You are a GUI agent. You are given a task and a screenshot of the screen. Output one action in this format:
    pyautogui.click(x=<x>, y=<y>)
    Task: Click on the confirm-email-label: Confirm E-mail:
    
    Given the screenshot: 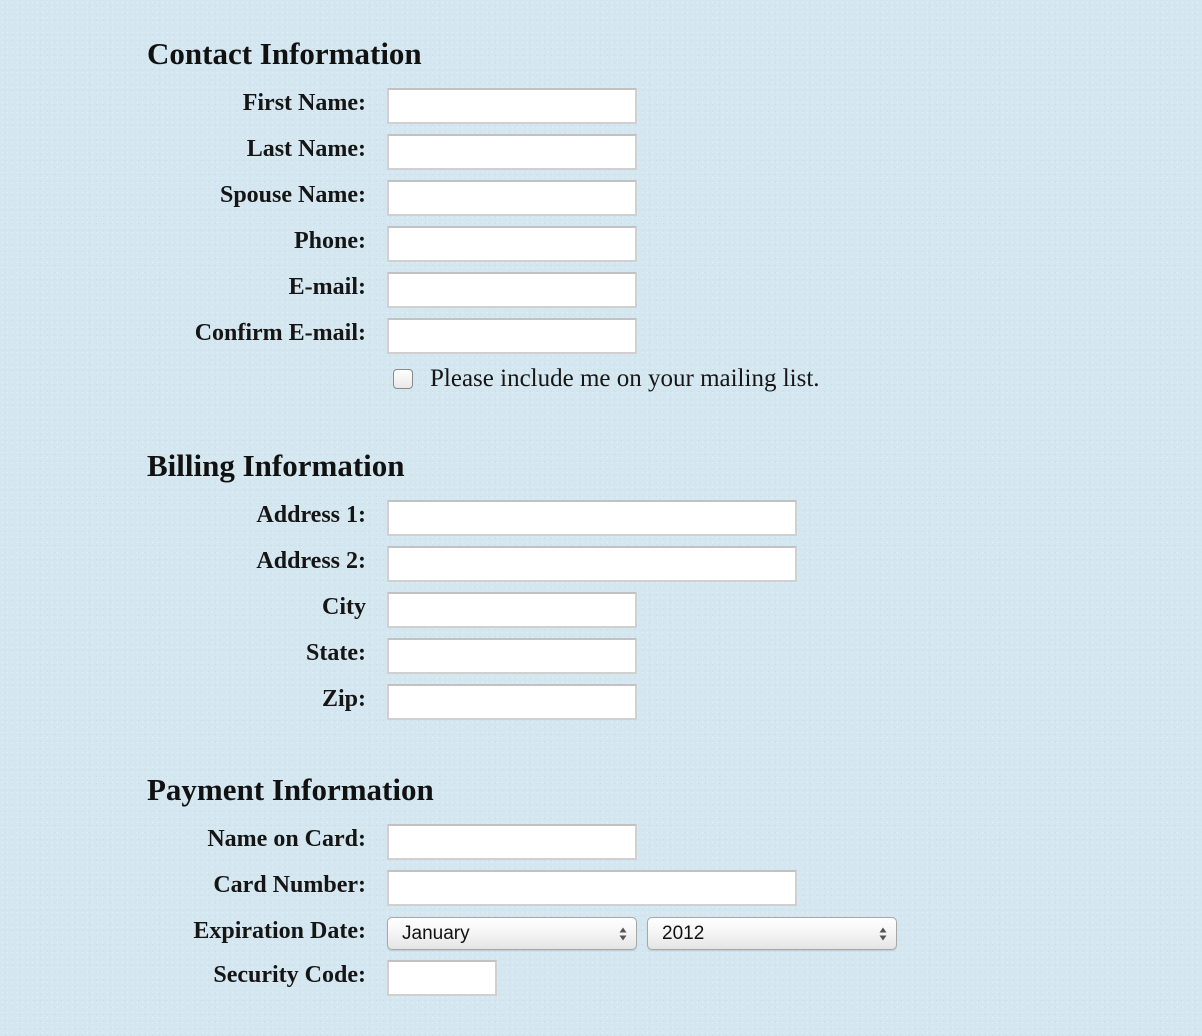 What is the action you would take?
    pyautogui.click(x=280, y=333)
    